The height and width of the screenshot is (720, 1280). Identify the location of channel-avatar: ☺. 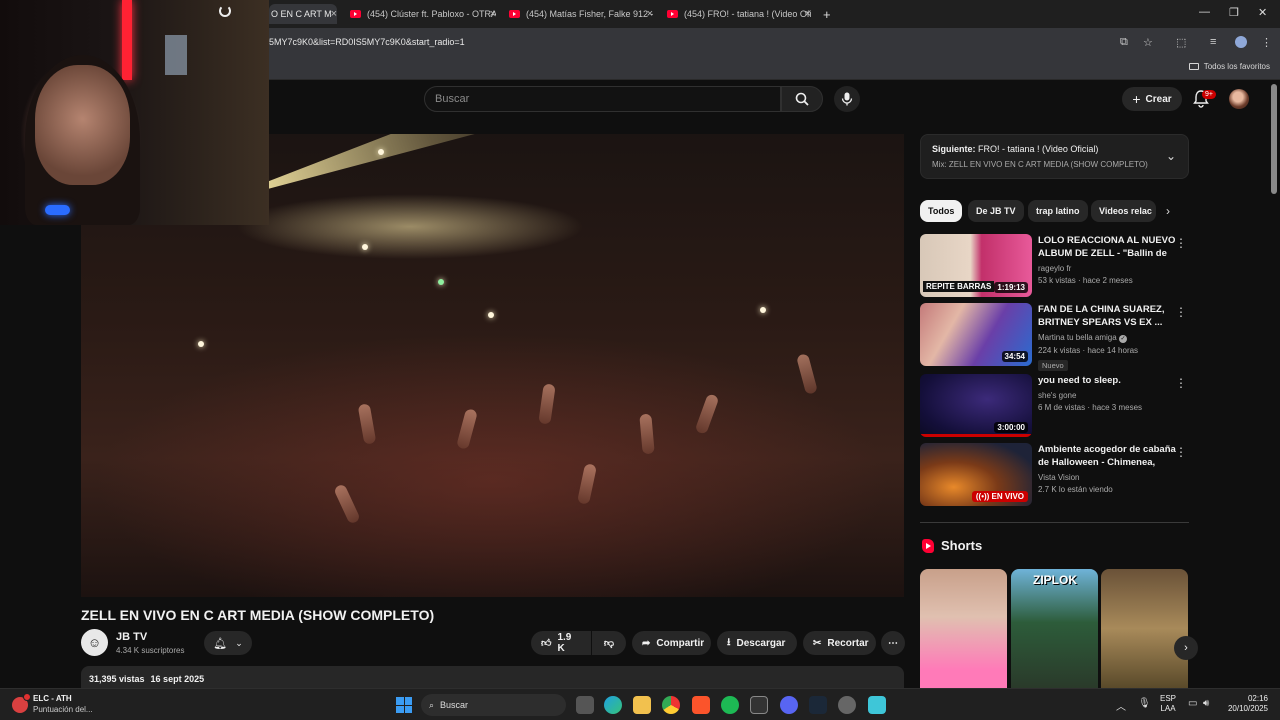
(94, 642).